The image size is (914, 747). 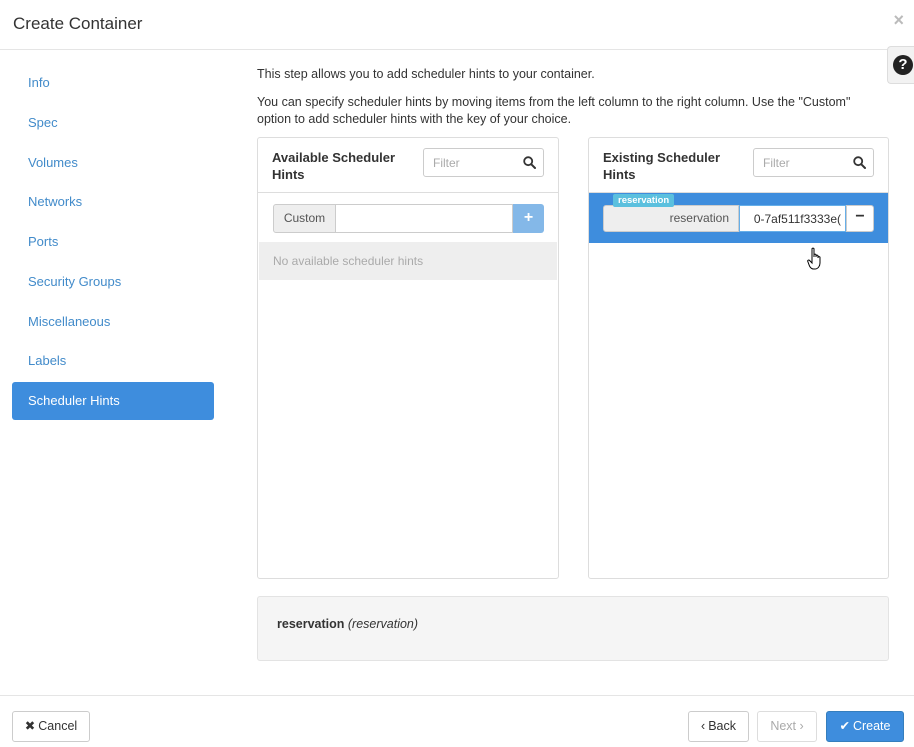 I want to click on nav-item-spec: Spec, so click(x=113, y=123).